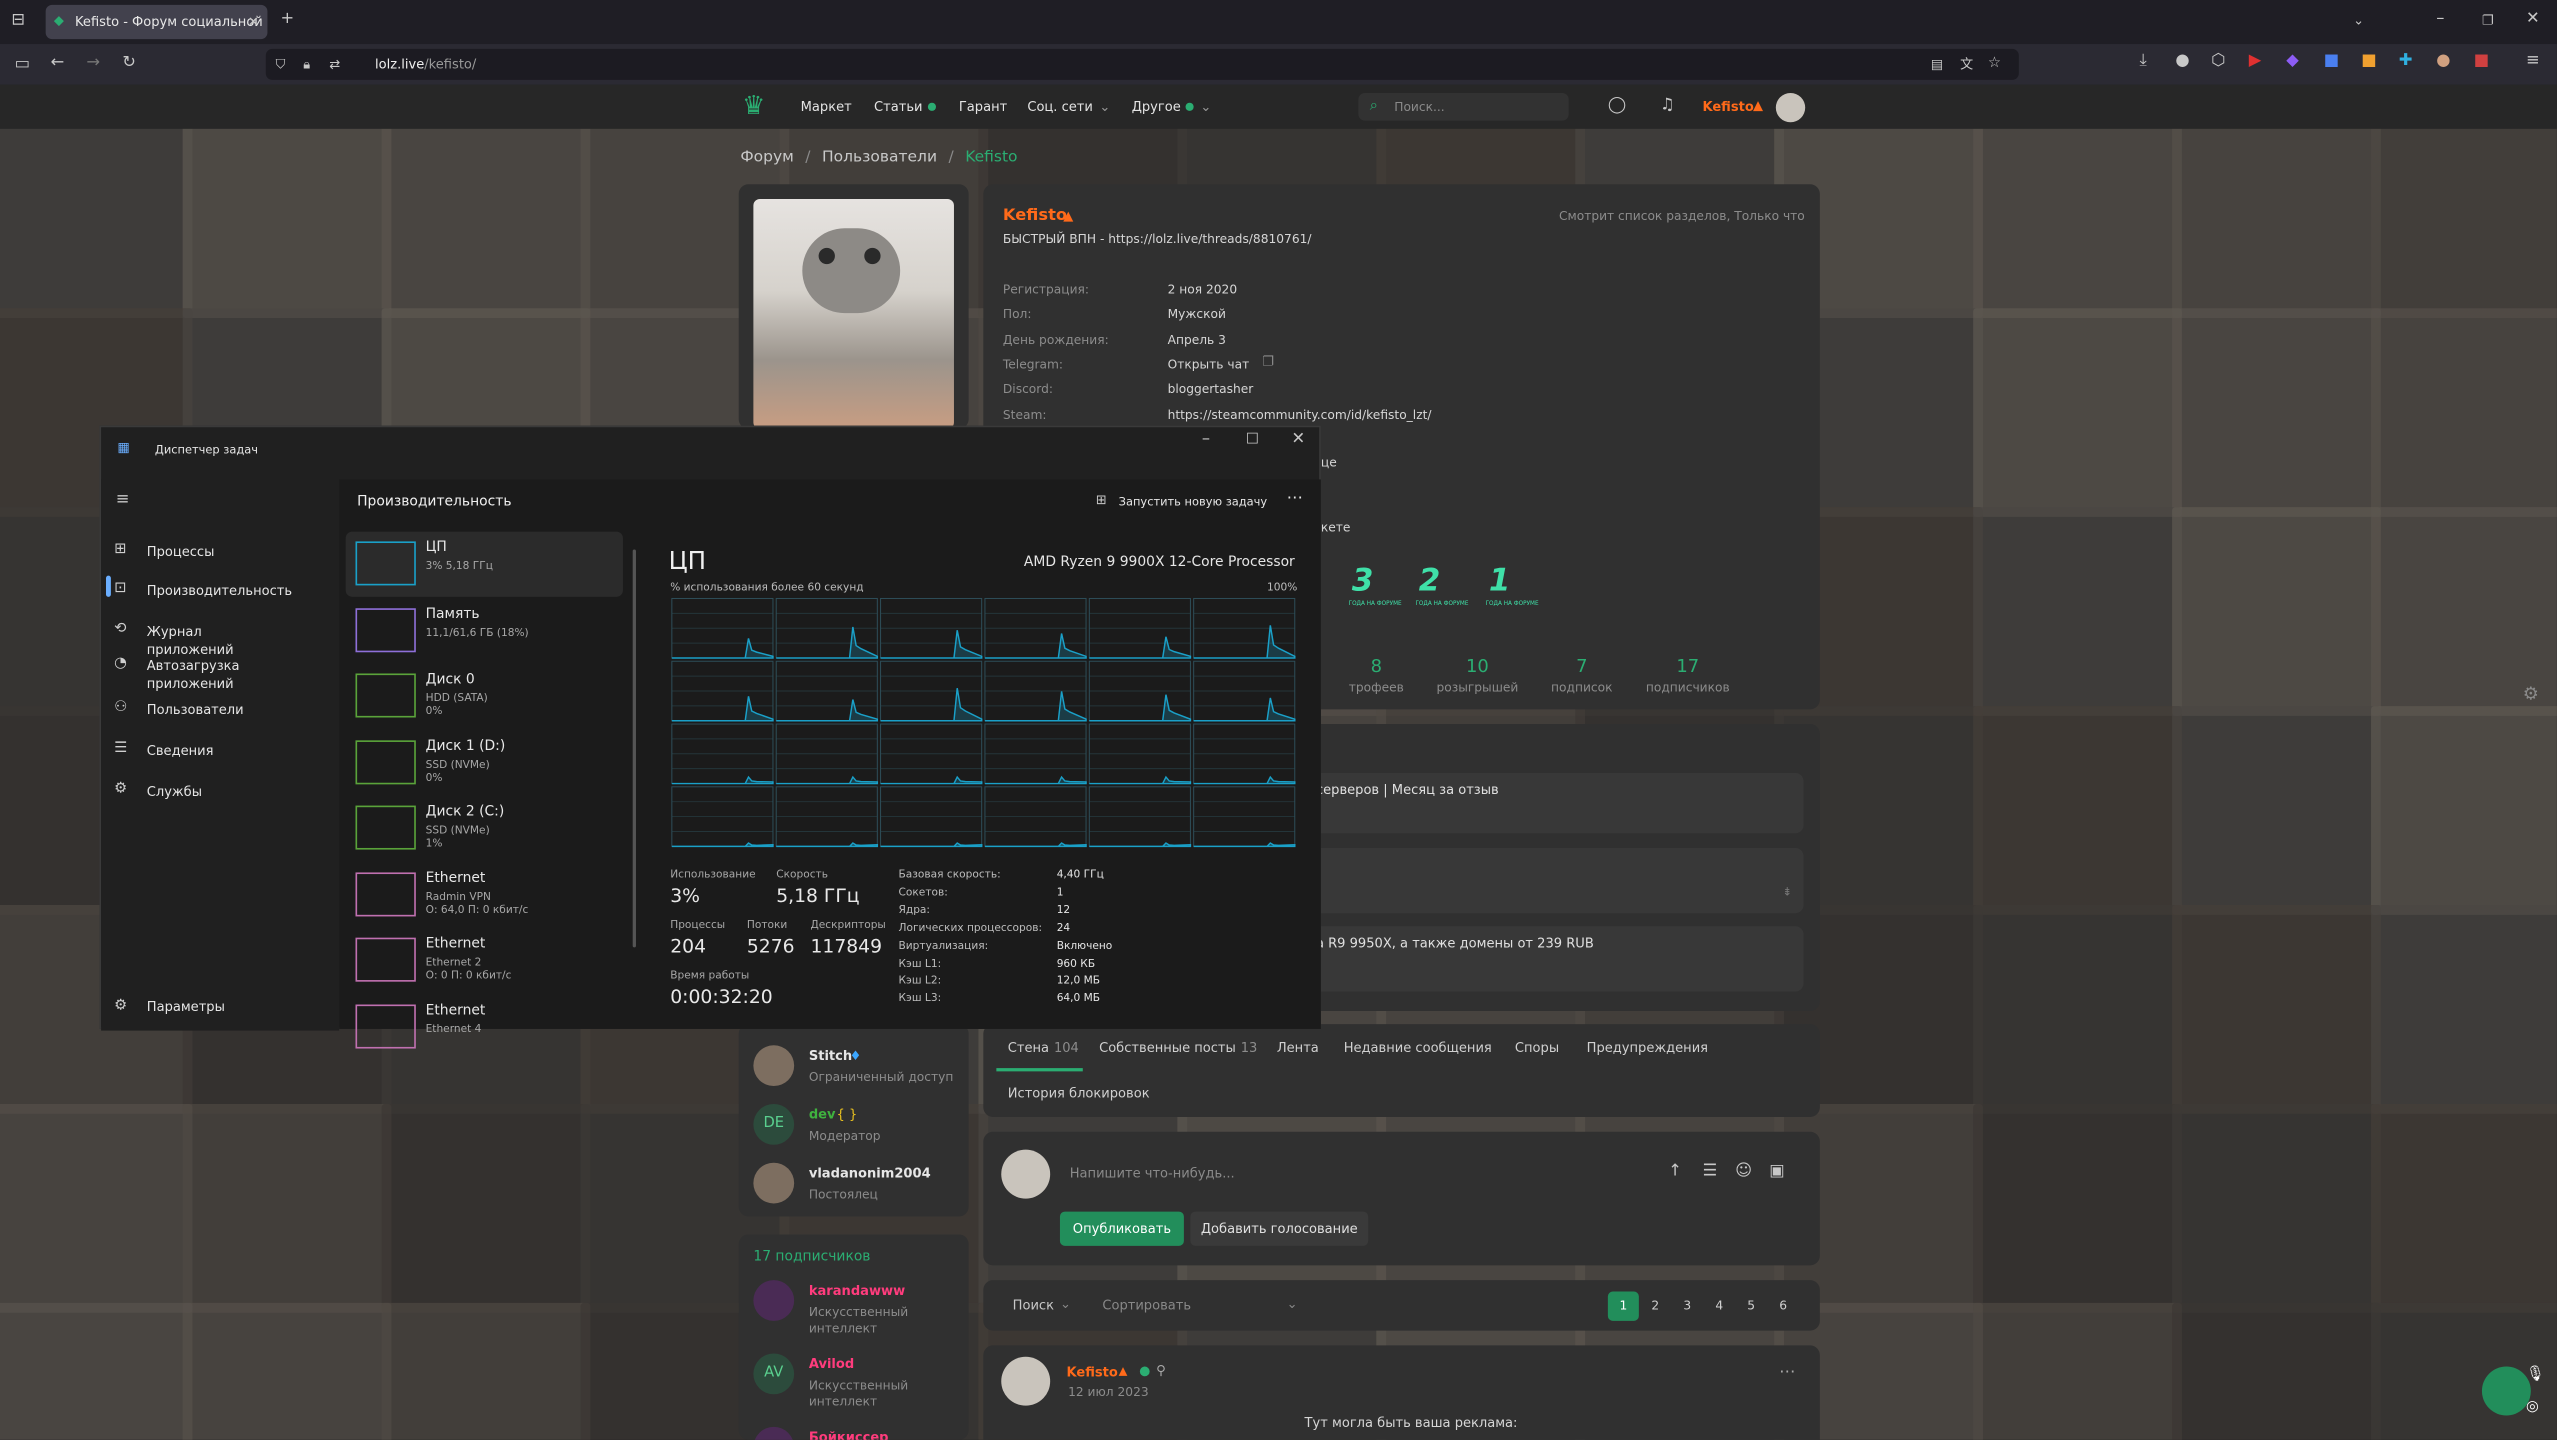 The width and height of the screenshot is (2557, 1440). I want to click on copy-icon: ❐, so click(1268, 361).